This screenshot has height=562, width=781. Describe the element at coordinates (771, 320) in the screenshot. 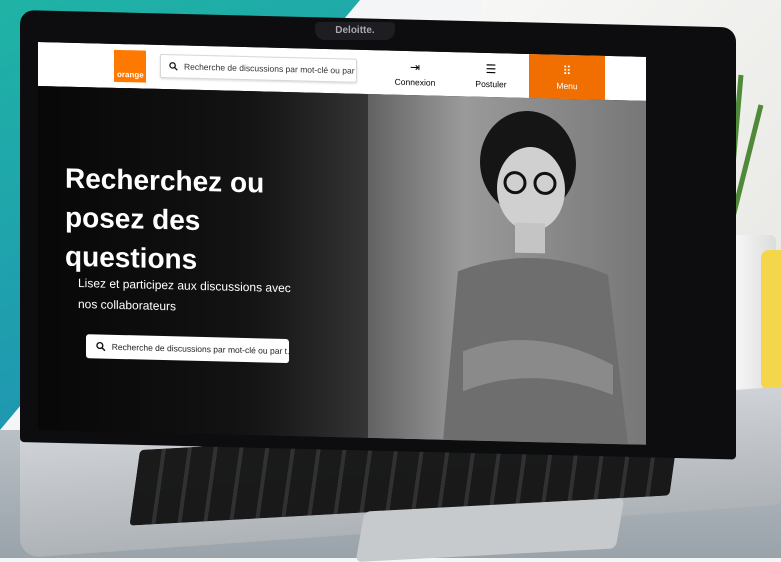

I see `yellow-object` at that location.